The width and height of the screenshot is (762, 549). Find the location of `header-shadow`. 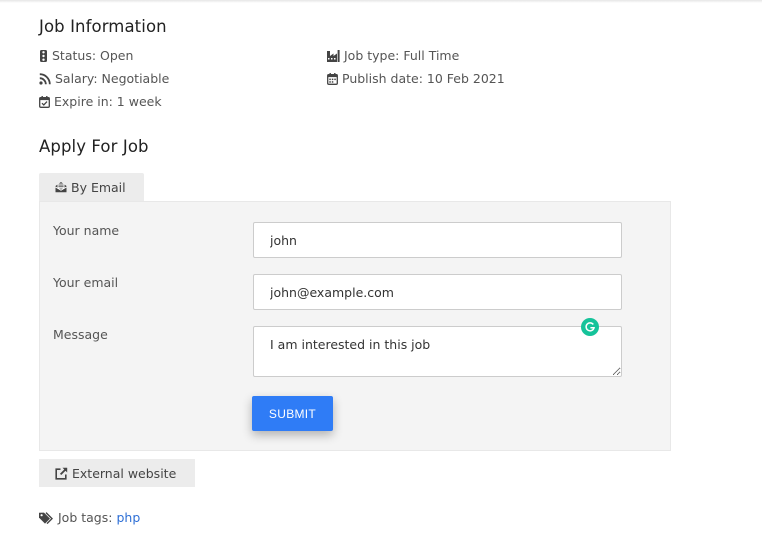

header-shadow is located at coordinates (381, 1).